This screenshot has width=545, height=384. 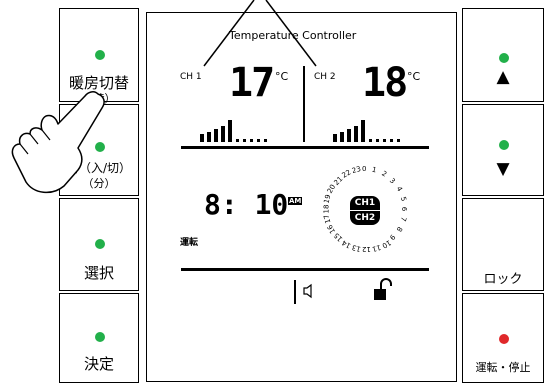 I want to click on dial-hour-label: 14, so click(x=346, y=243).